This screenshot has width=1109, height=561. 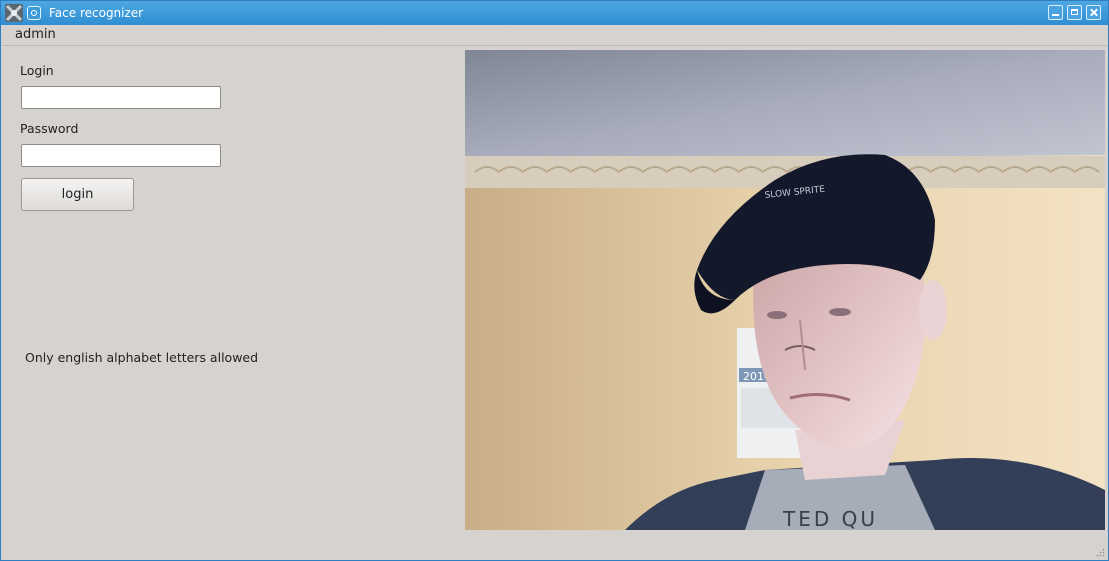 What do you see at coordinates (35, 34) in the screenshot?
I see `menu-admin: admin` at bounding box center [35, 34].